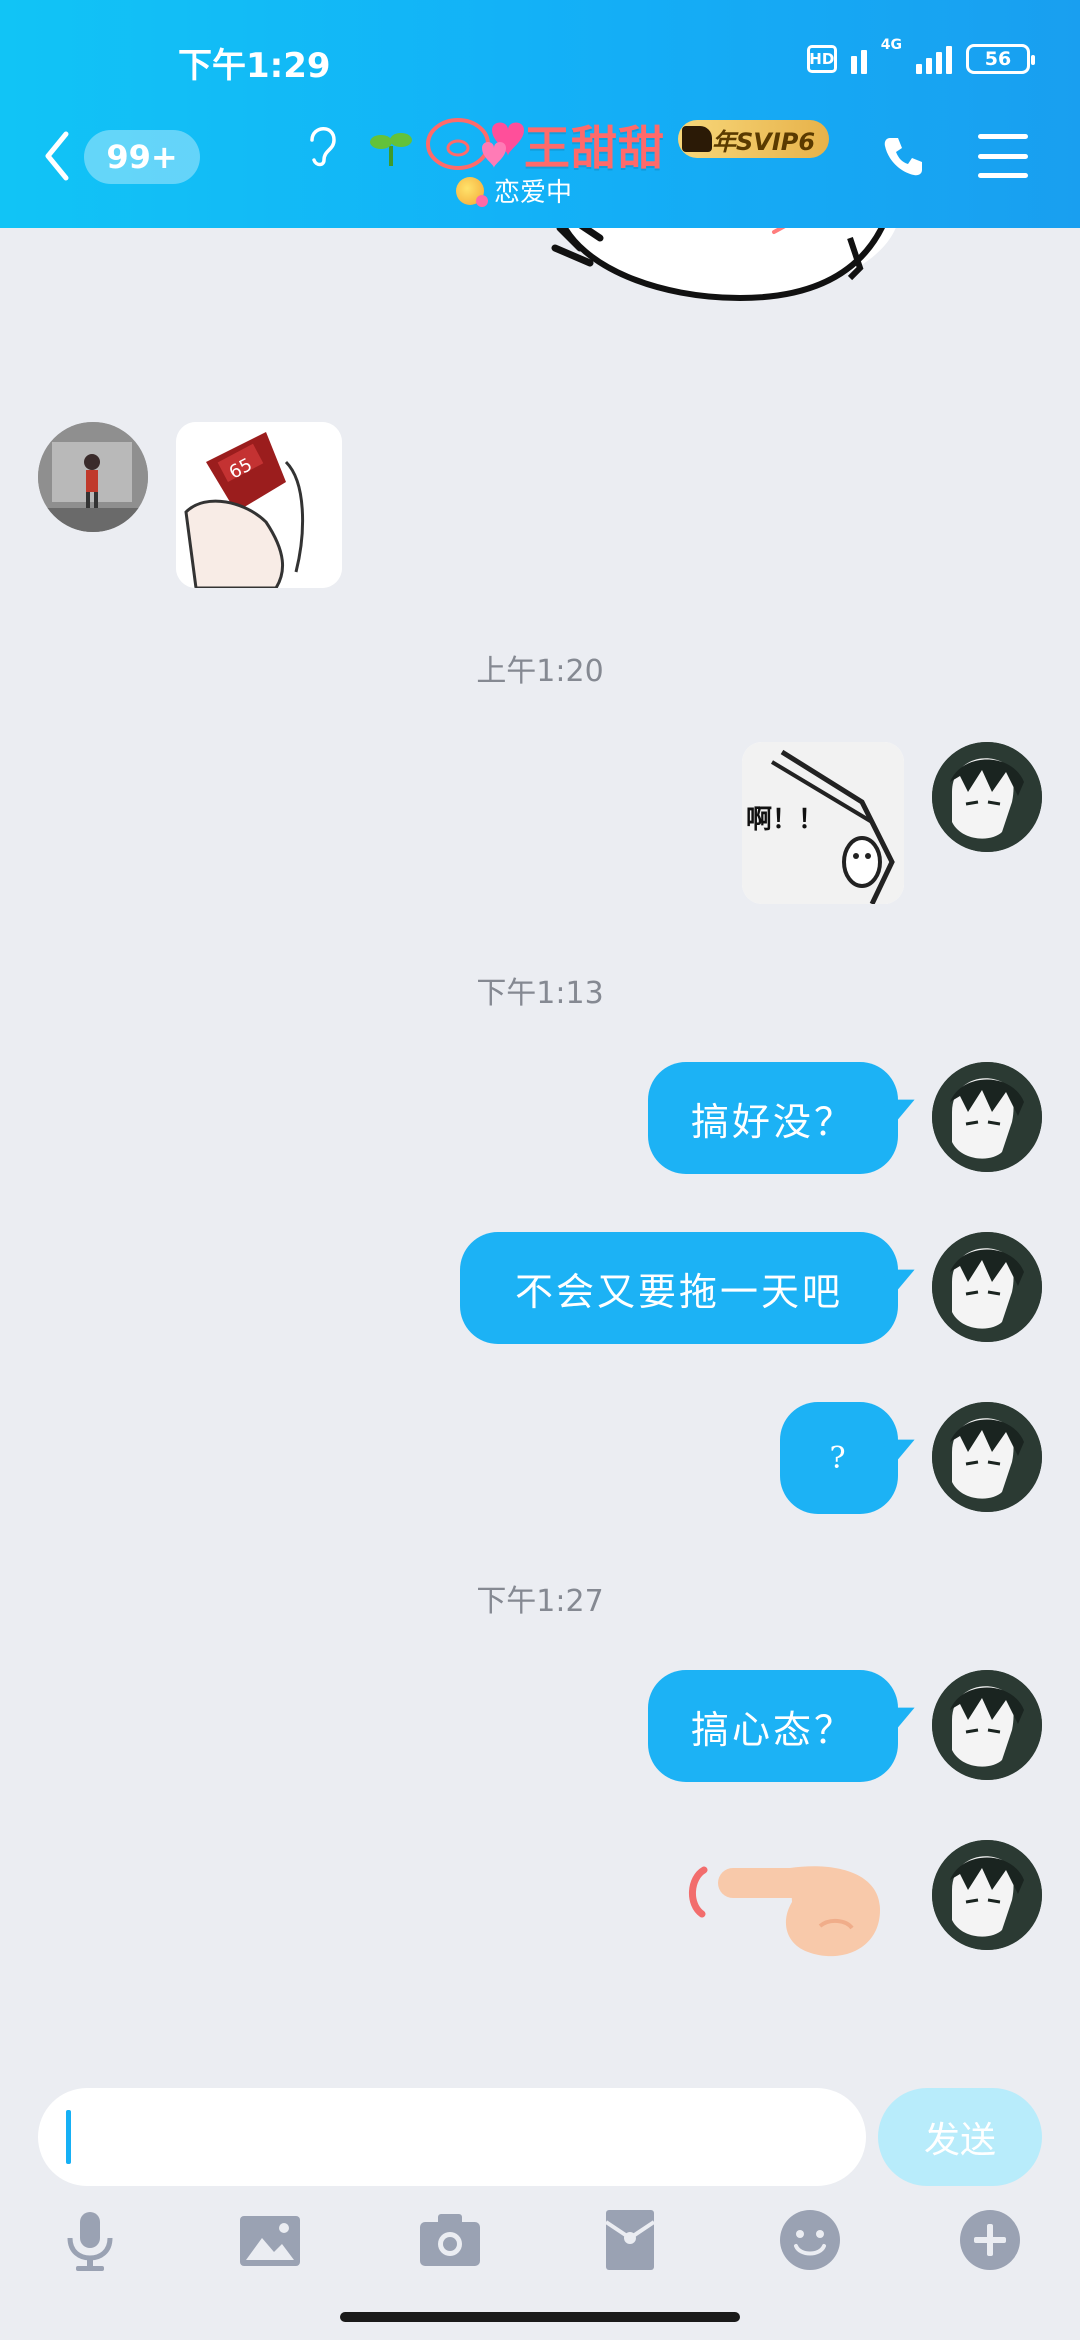  What do you see at coordinates (142, 157) in the screenshot?
I see `unread-badge: 99+` at bounding box center [142, 157].